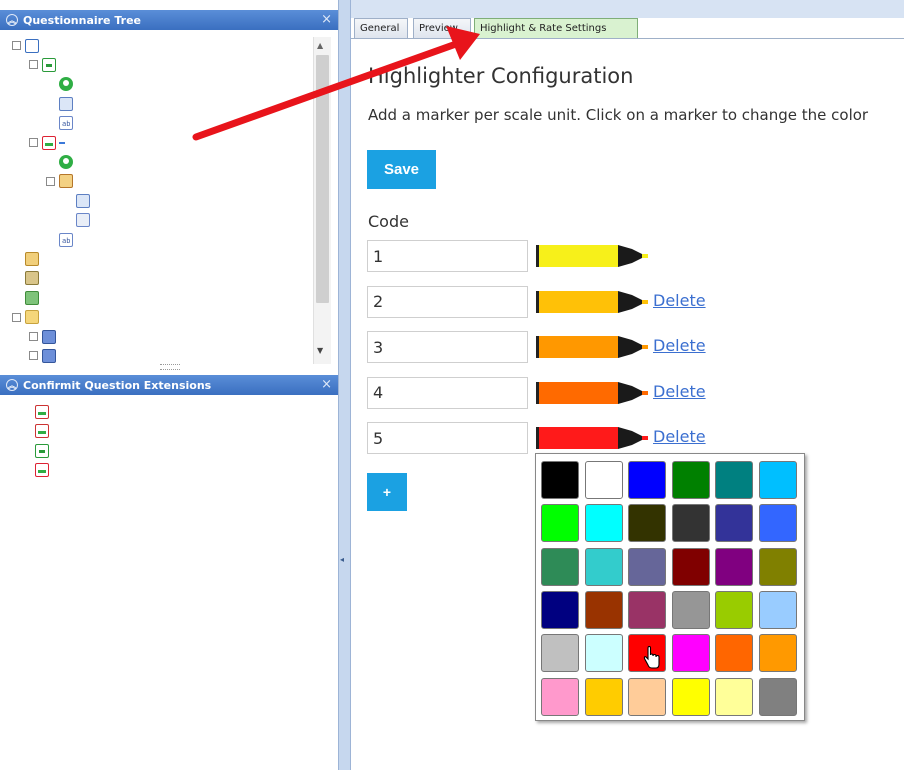 The width and height of the screenshot is (904, 770). I want to click on scroll-thumb, so click(322, 179).